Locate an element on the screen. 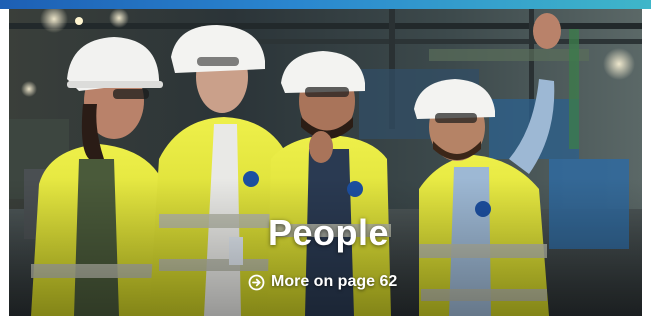 The height and width of the screenshot is (316, 651). more-on-page-link: More on page 62 is located at coordinates (322, 282).